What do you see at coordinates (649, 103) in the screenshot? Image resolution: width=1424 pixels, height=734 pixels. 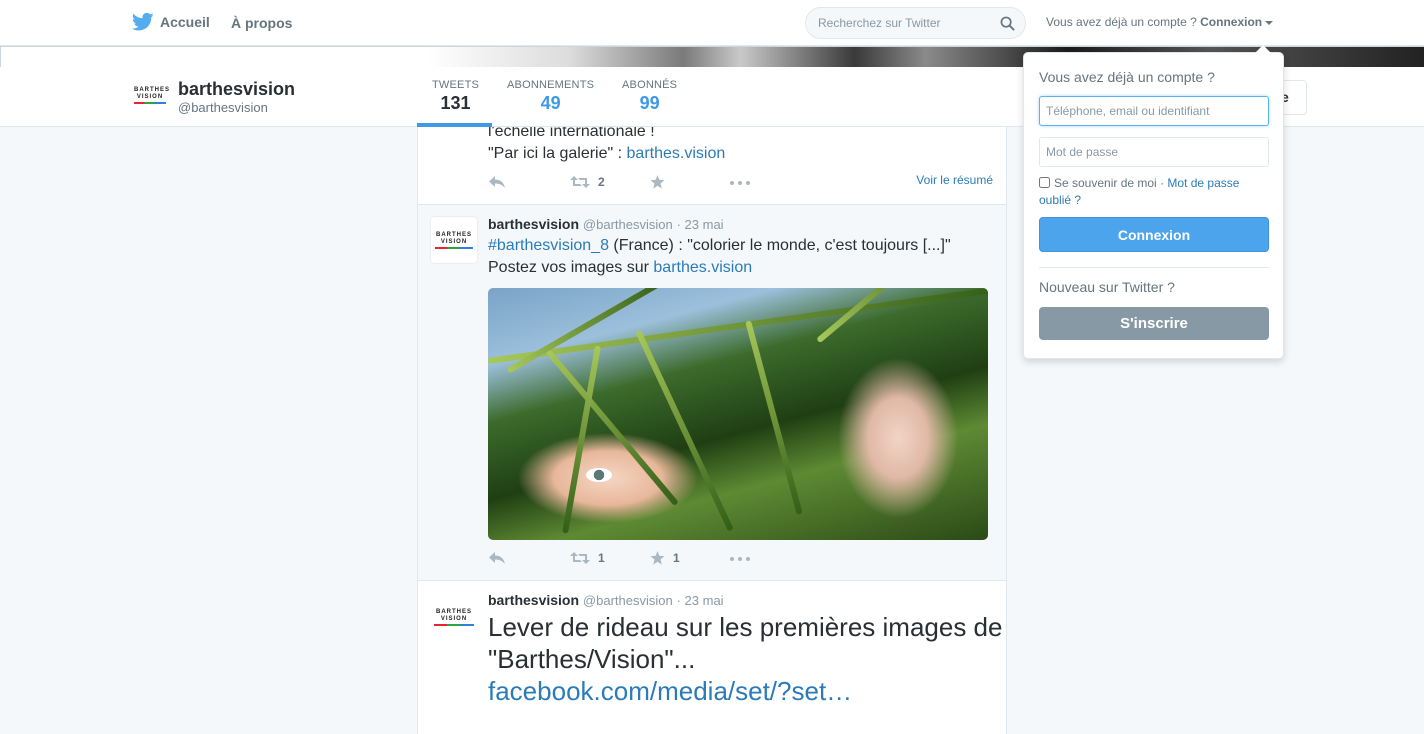 I see `stat-followers-value: 99` at bounding box center [649, 103].